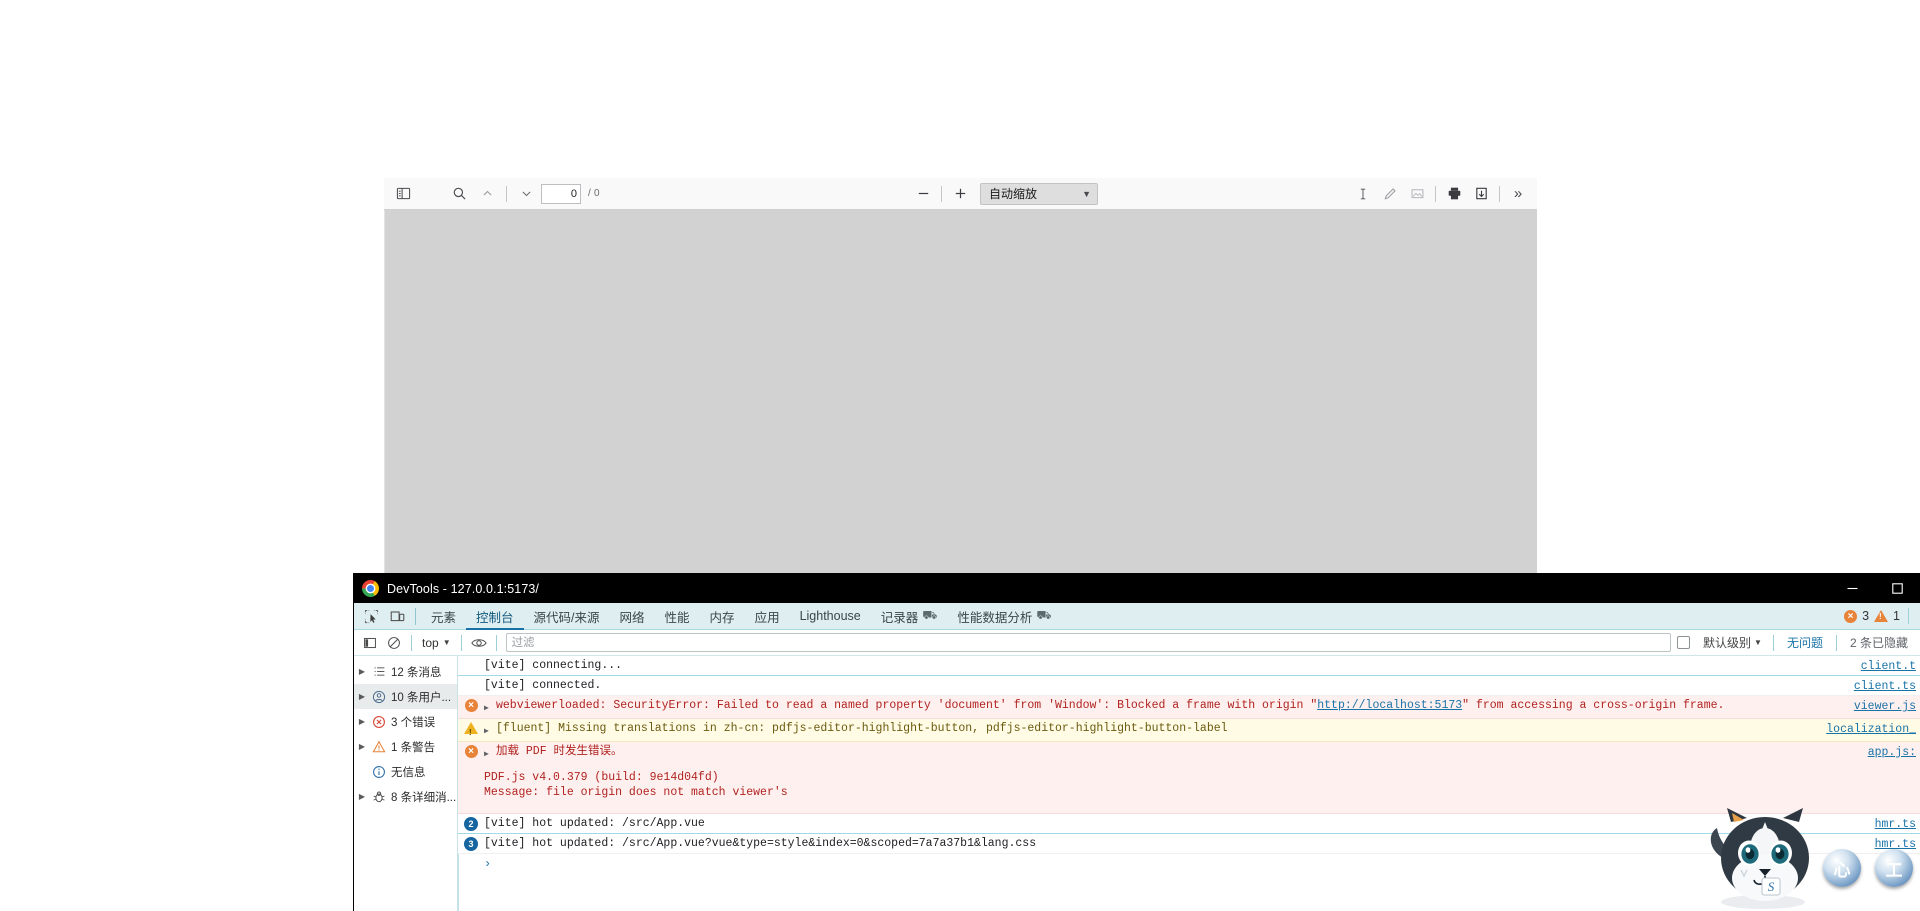  I want to click on save-tool-icon, so click(1481, 194).